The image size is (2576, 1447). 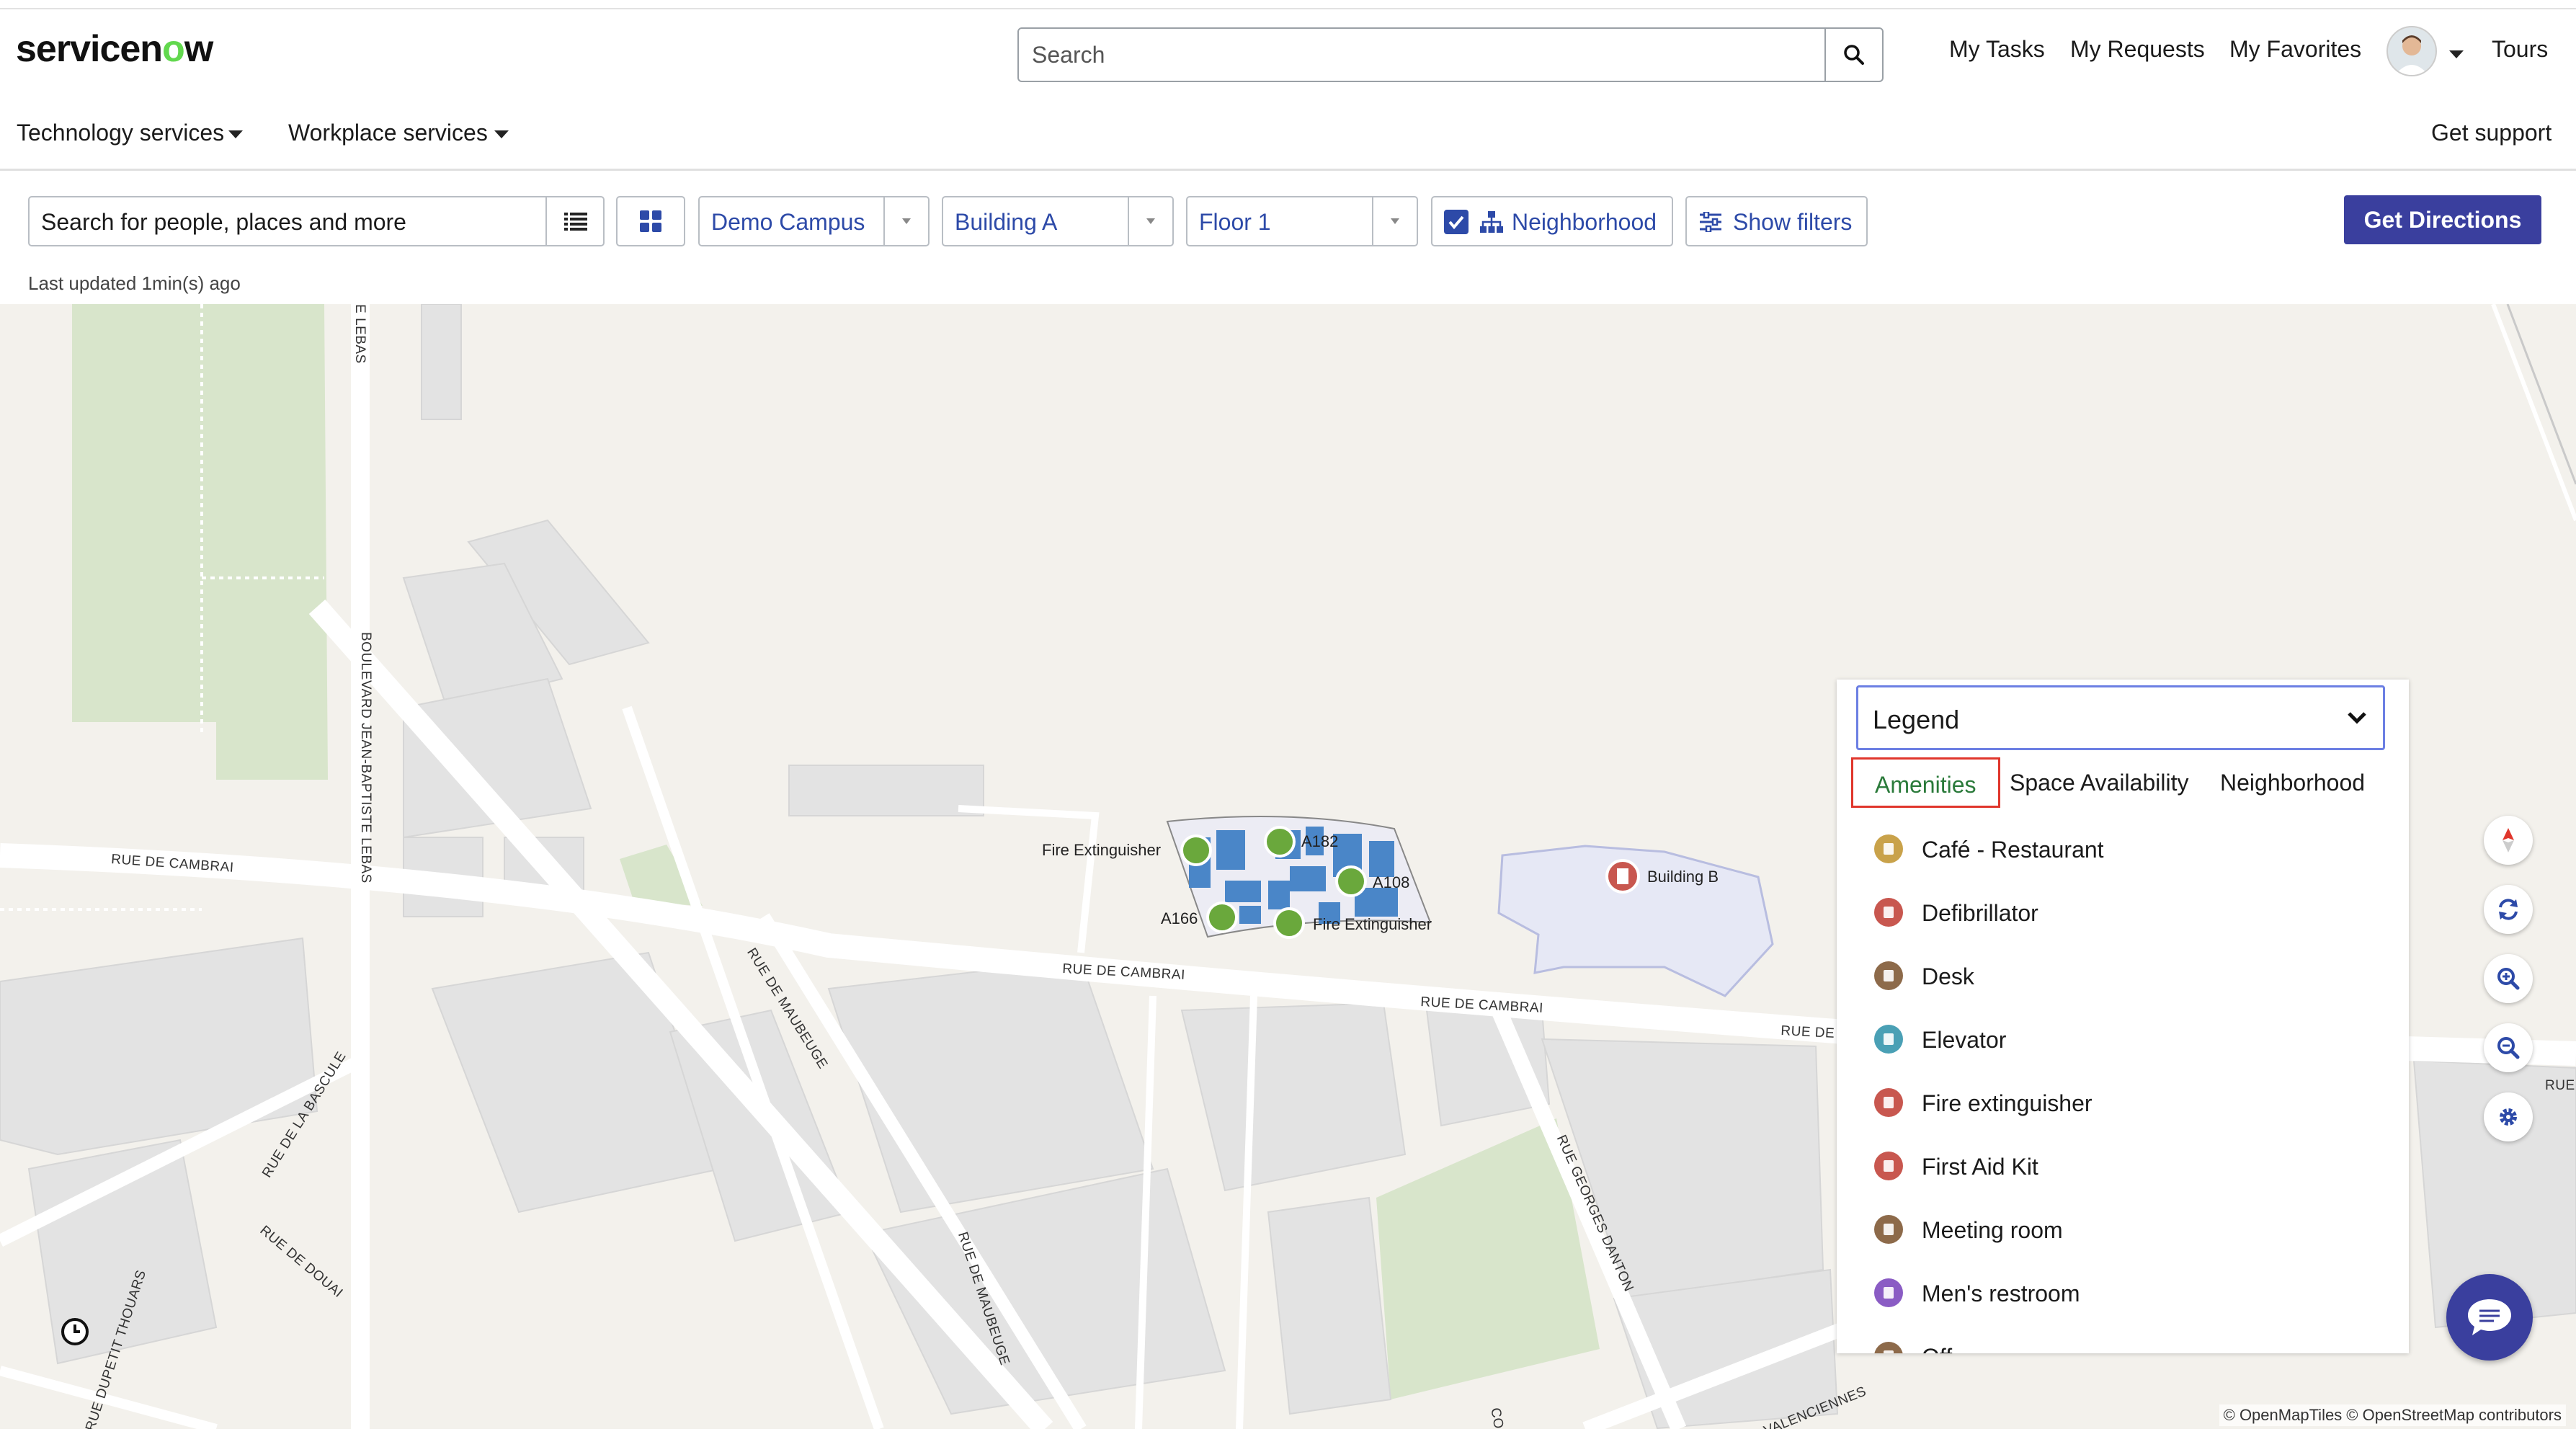 I want to click on zoom-in-icon, so click(x=2508, y=979).